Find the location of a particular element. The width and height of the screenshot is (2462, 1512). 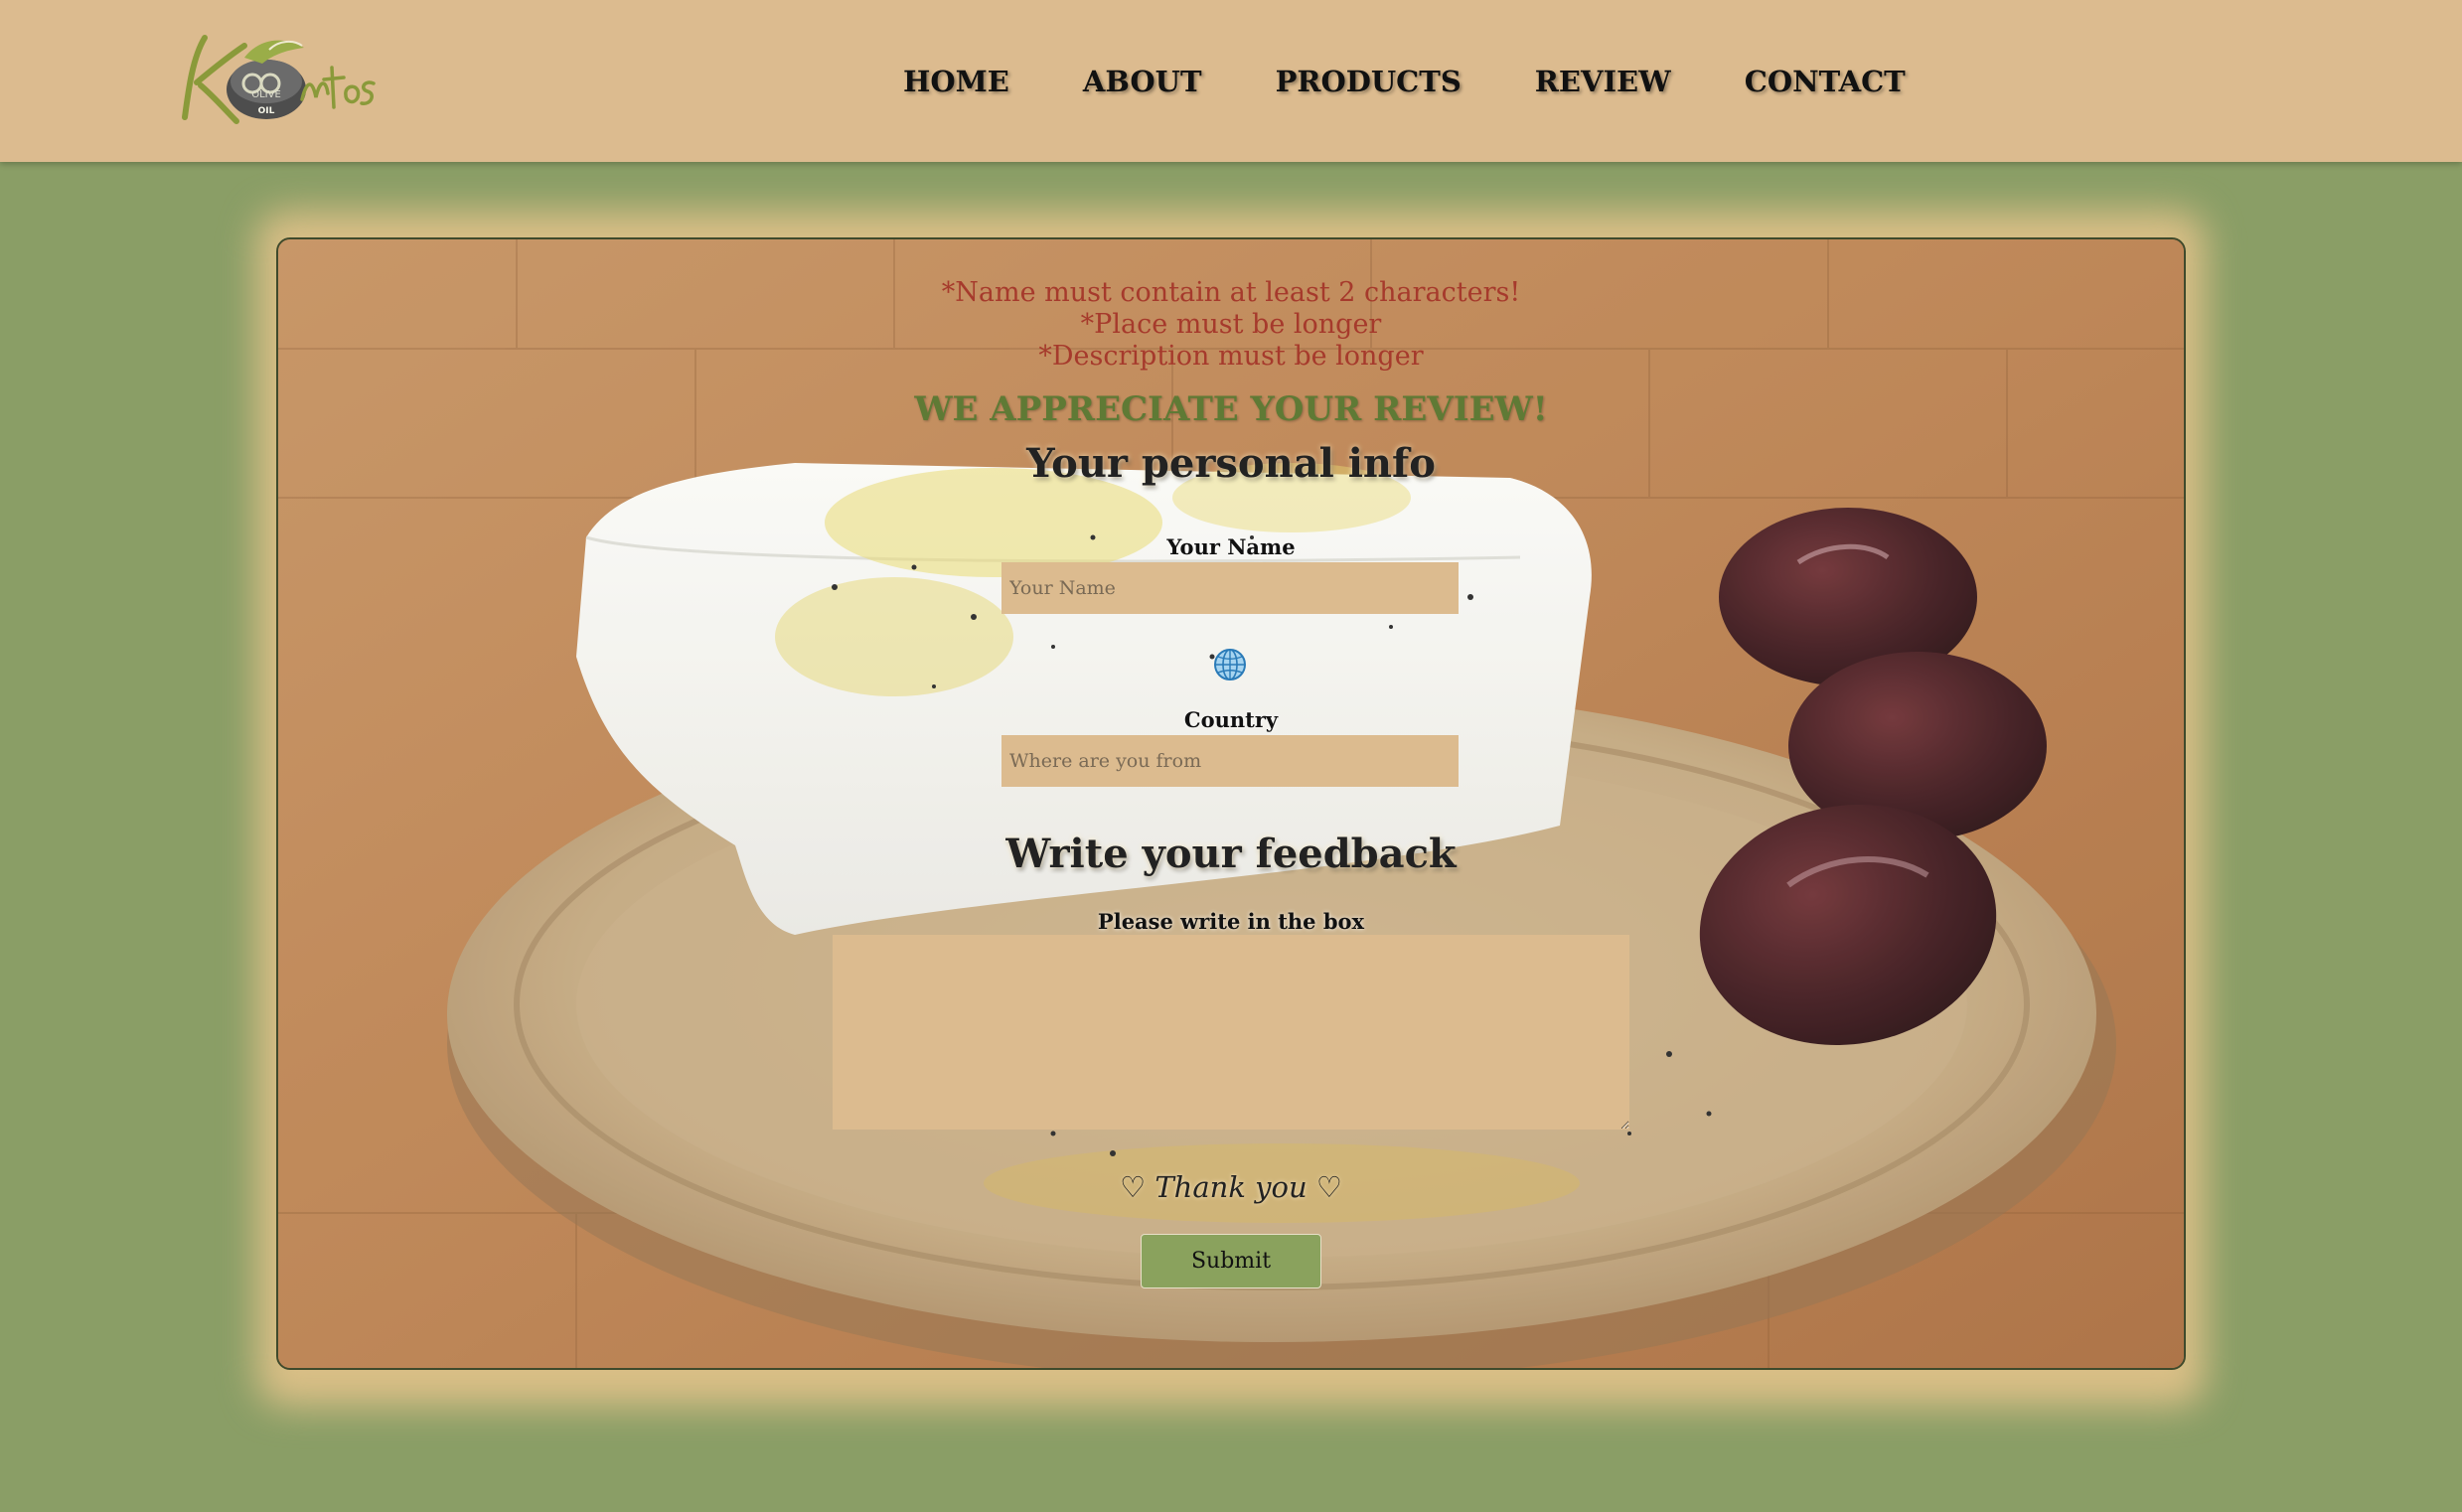

nav-about: ABOUT is located at coordinates (1142, 81).